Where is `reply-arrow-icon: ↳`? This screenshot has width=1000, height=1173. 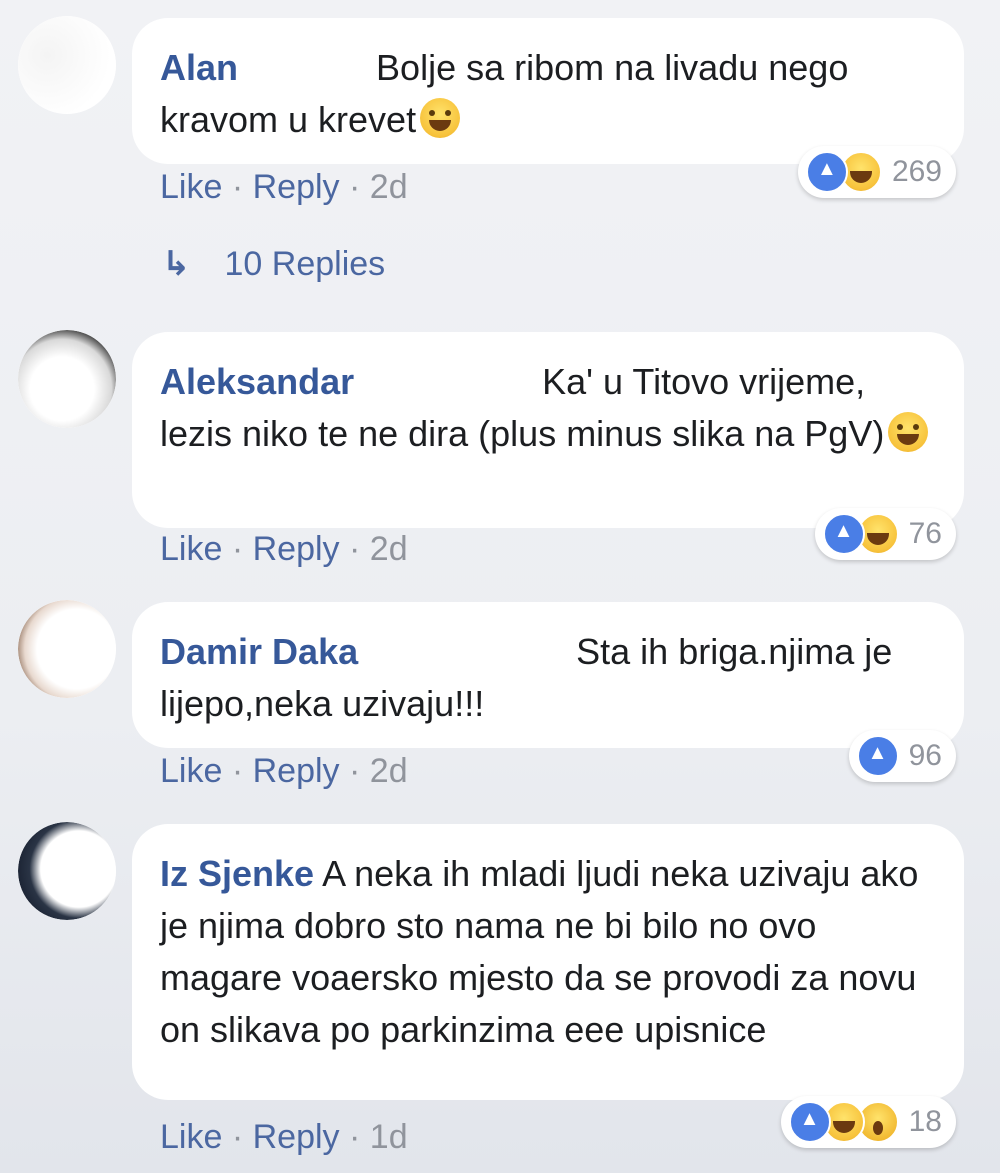
reply-arrow-icon: ↳ is located at coordinates (176, 264).